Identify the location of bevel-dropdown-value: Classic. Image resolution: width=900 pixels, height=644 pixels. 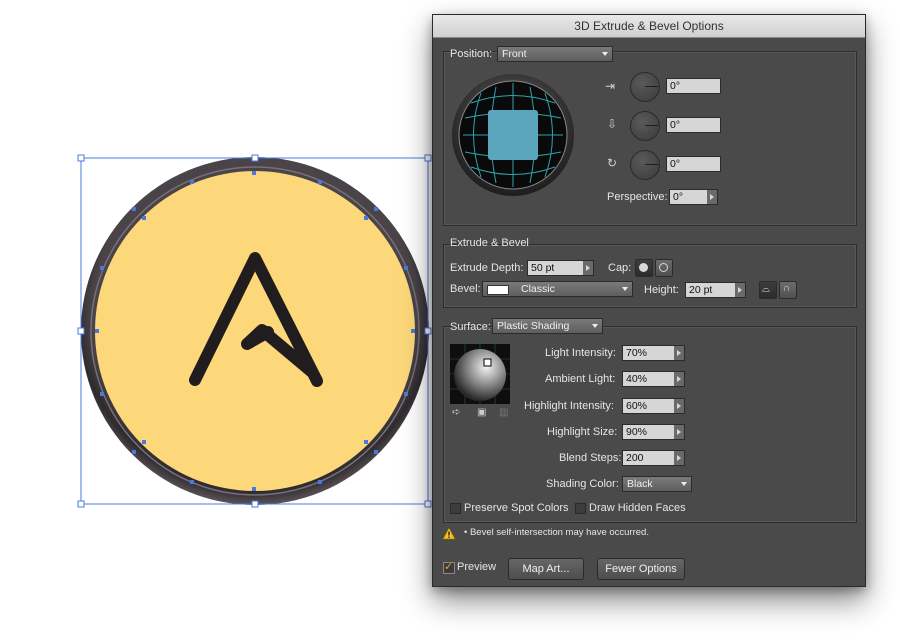
(538, 289).